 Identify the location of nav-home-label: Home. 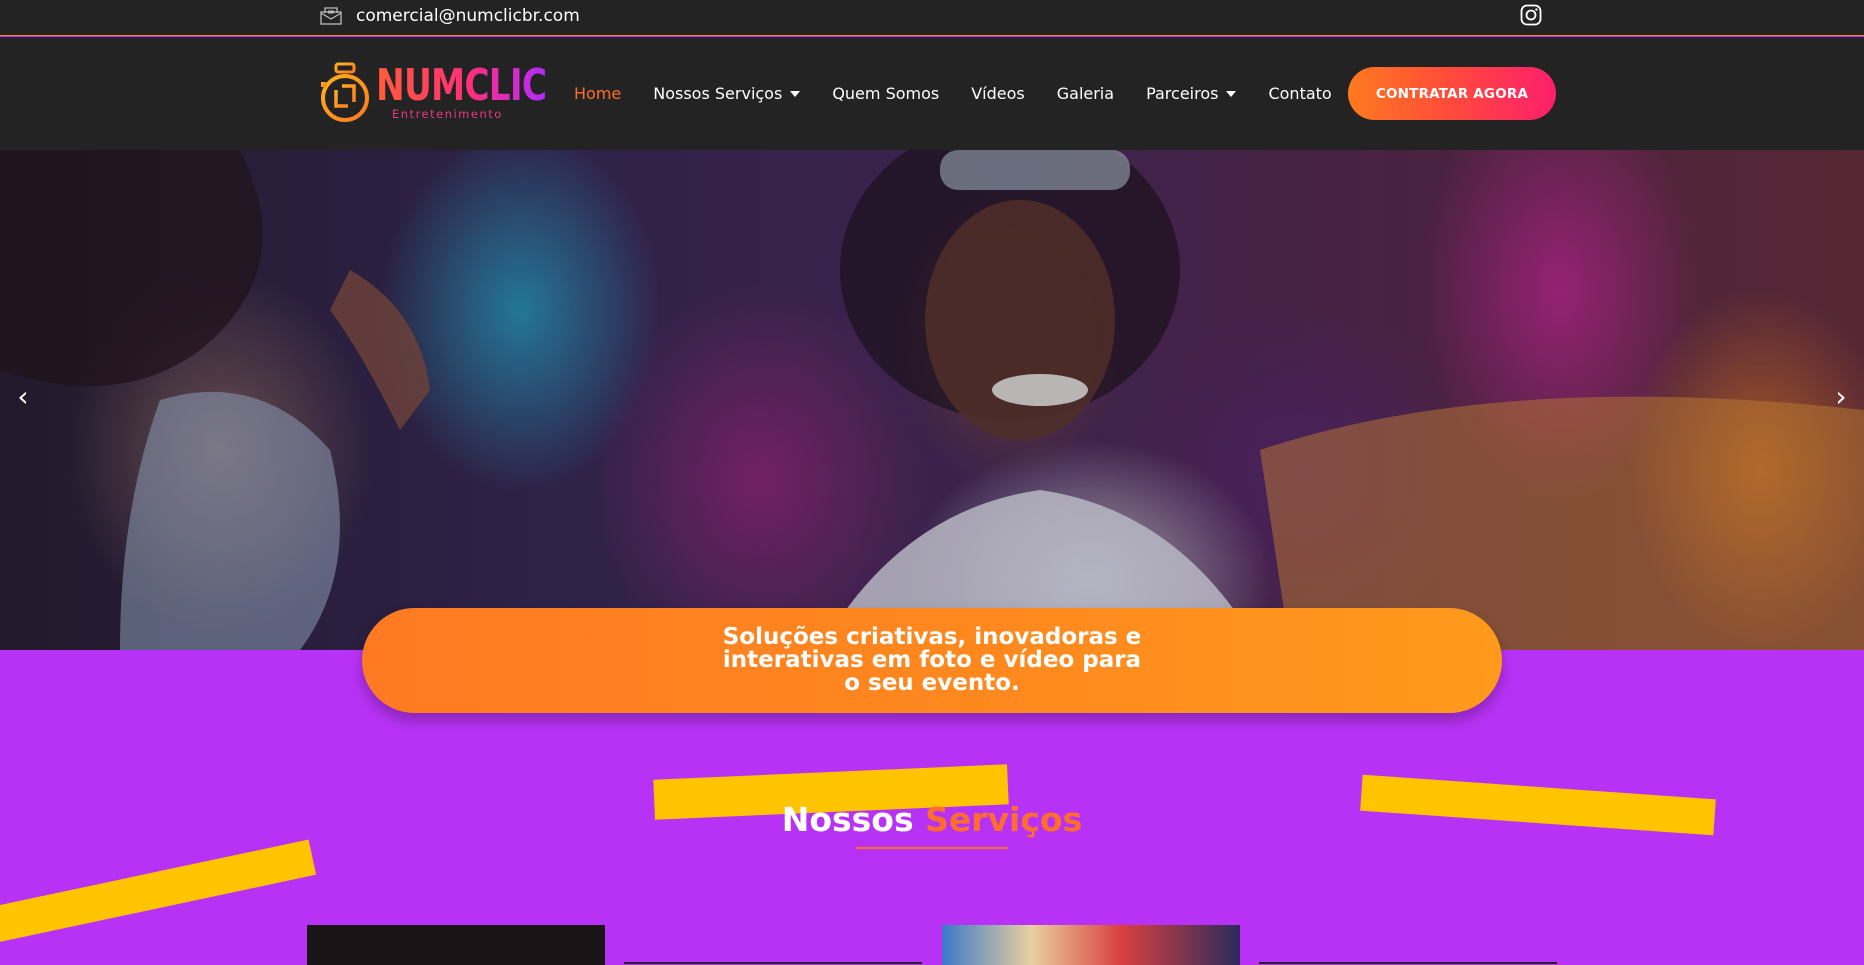
(597, 93).